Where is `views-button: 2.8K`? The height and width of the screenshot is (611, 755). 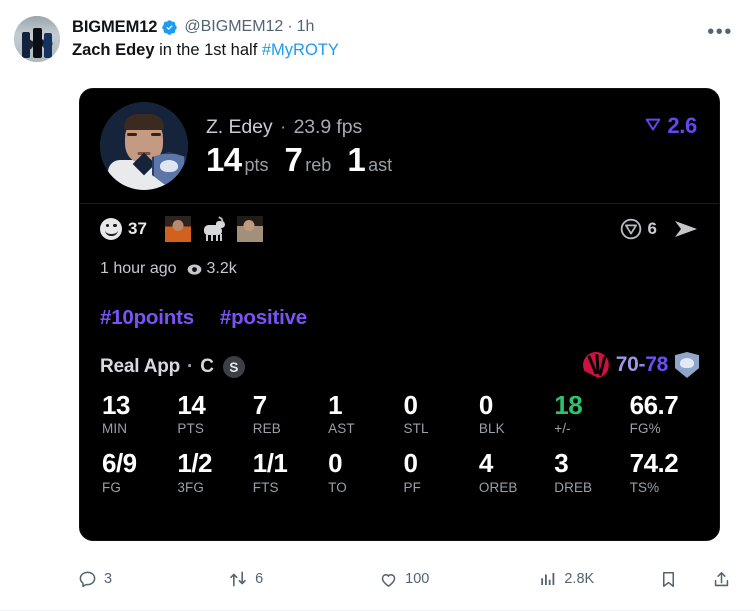 views-button: 2.8K is located at coordinates (566, 579).